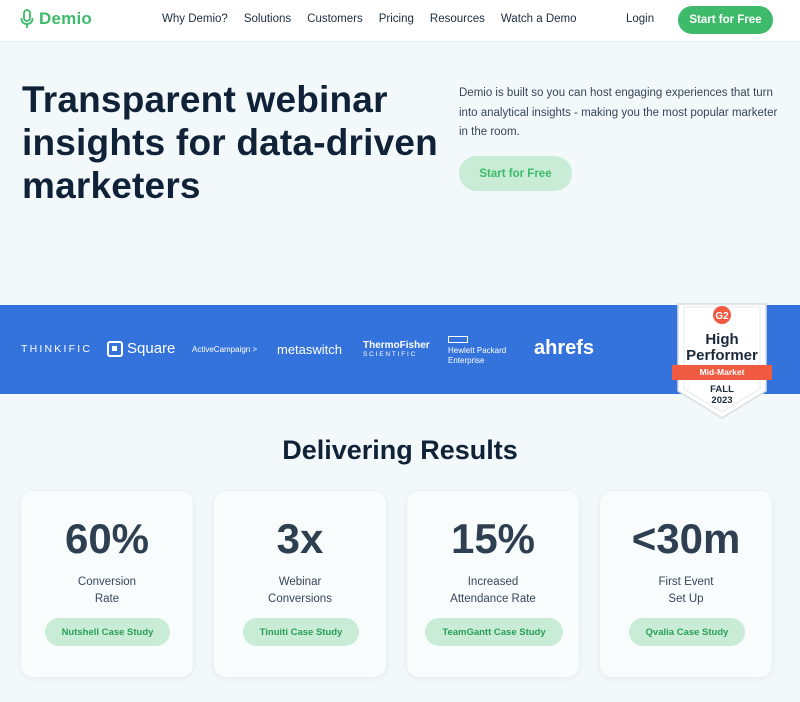  I want to click on thermofisher-logo-line1: ThermoFisher, so click(396, 345).